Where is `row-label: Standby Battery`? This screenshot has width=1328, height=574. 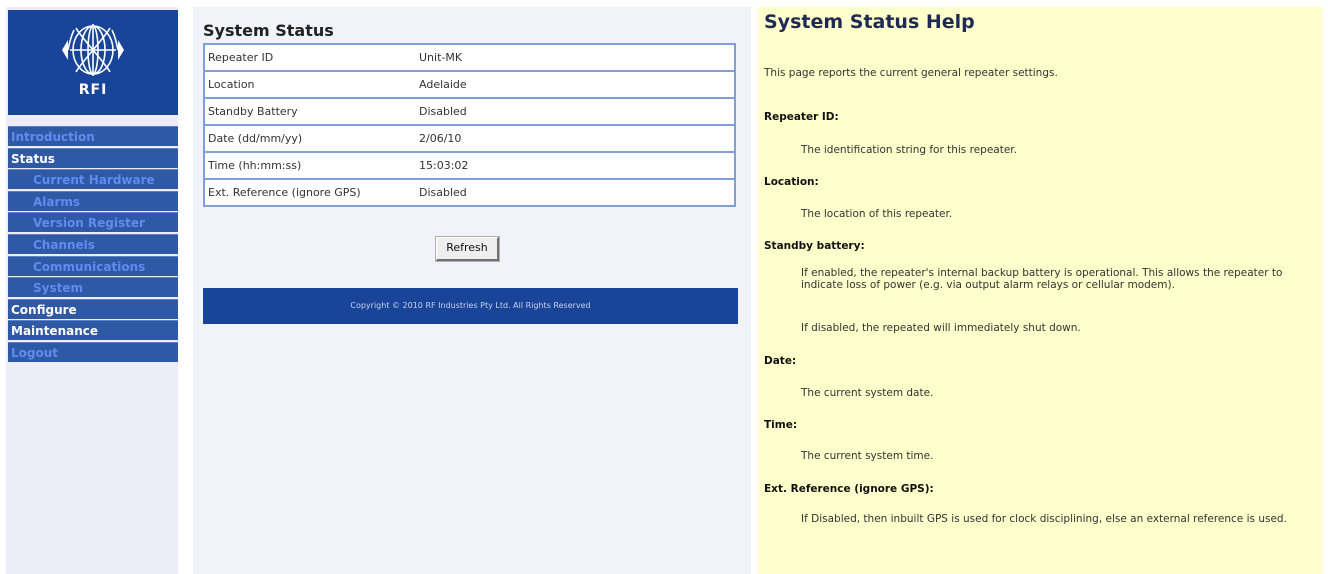
row-label: Standby Battery is located at coordinates (311, 112).